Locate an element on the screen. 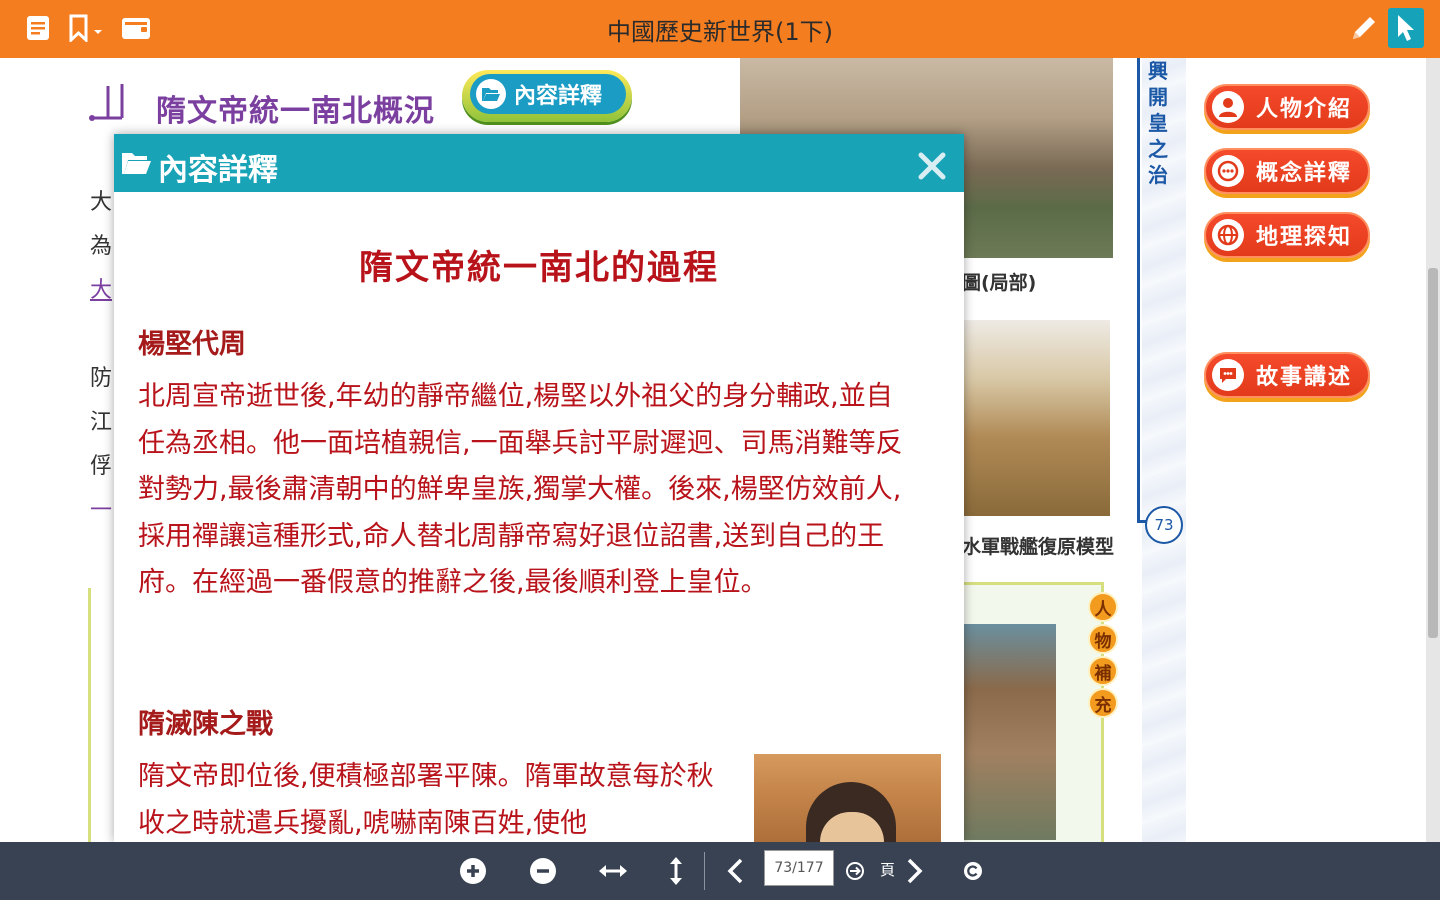 The width and height of the screenshot is (1440, 900). scrollbar-thumb is located at coordinates (1433, 453).